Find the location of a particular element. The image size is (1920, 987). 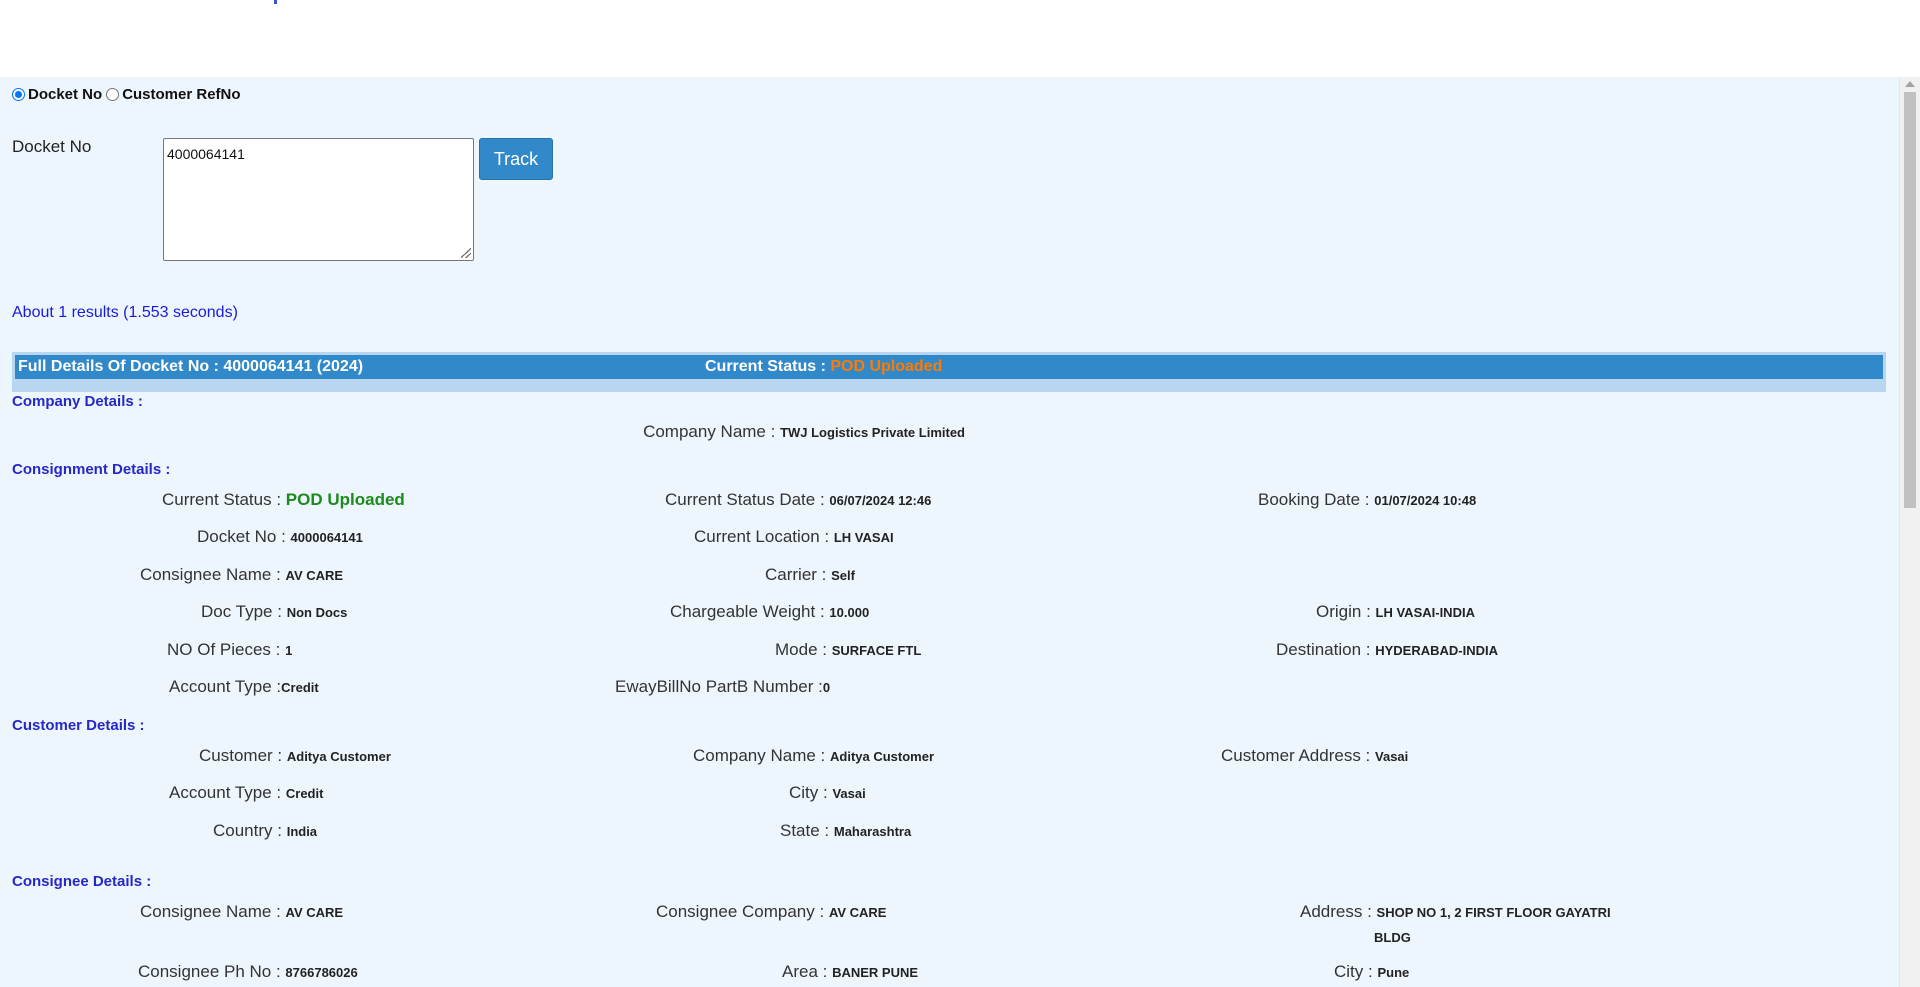

pieces-field: NO Of Pieces : 1 is located at coordinates (229, 650).